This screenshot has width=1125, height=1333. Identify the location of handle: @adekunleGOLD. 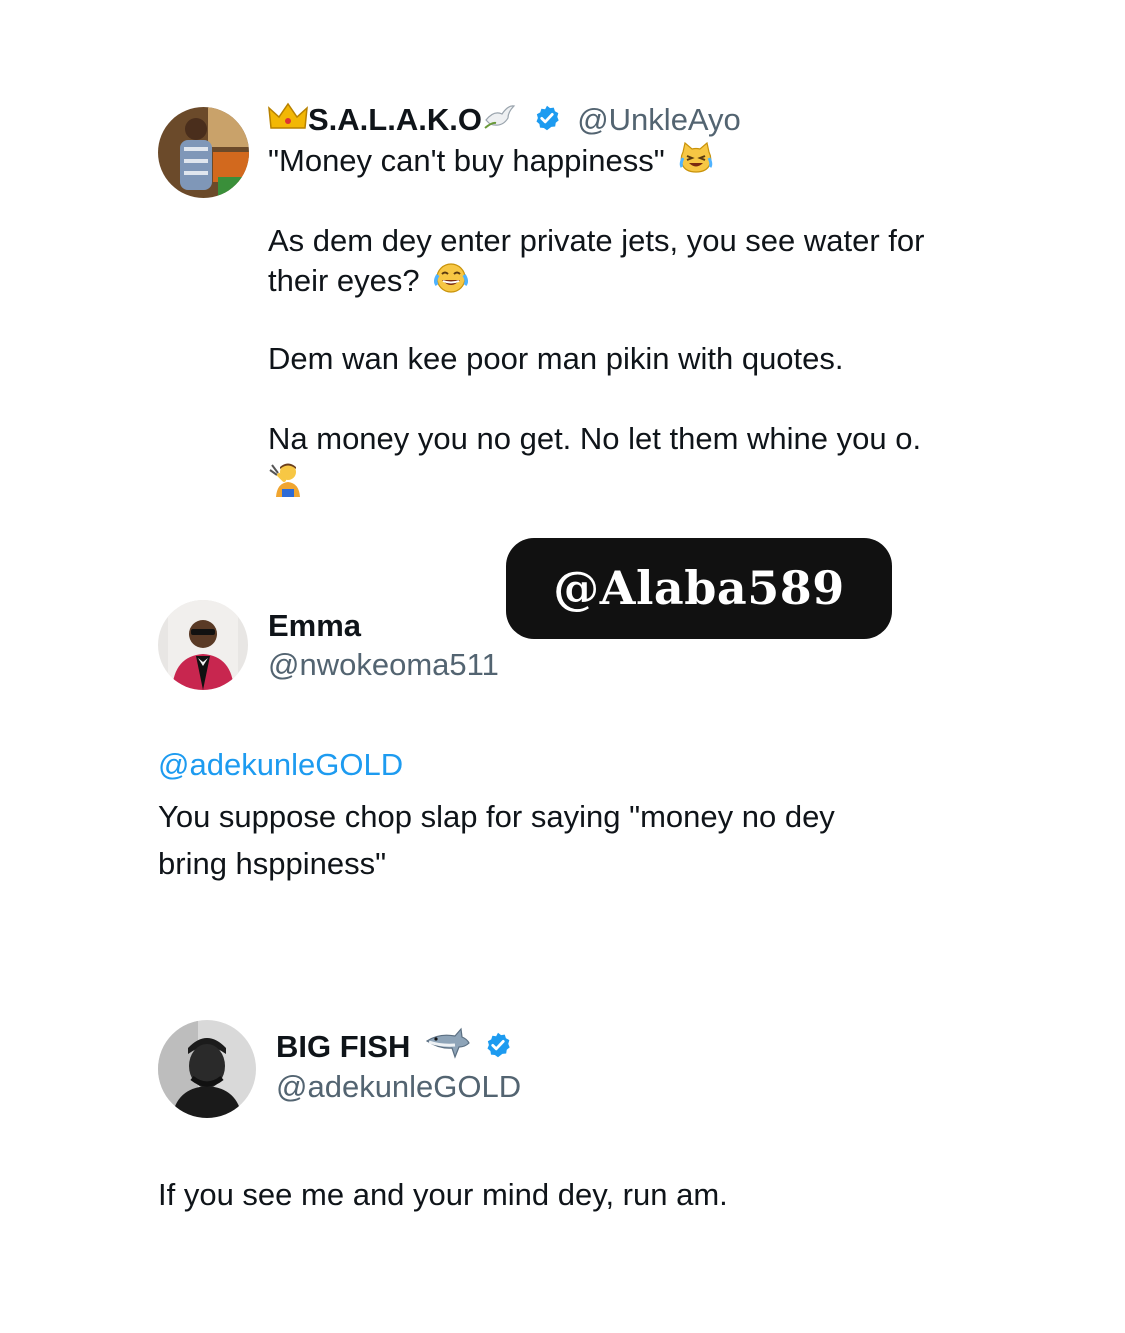
(398, 1087).